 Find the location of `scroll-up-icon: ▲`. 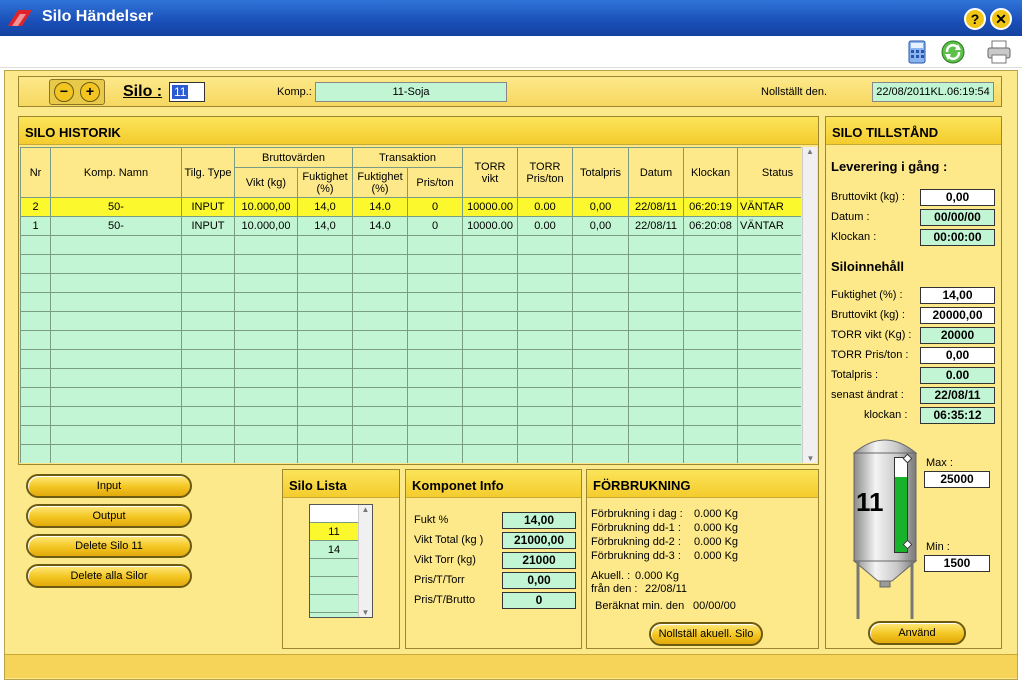

scroll-up-icon: ▲ is located at coordinates (810, 151).